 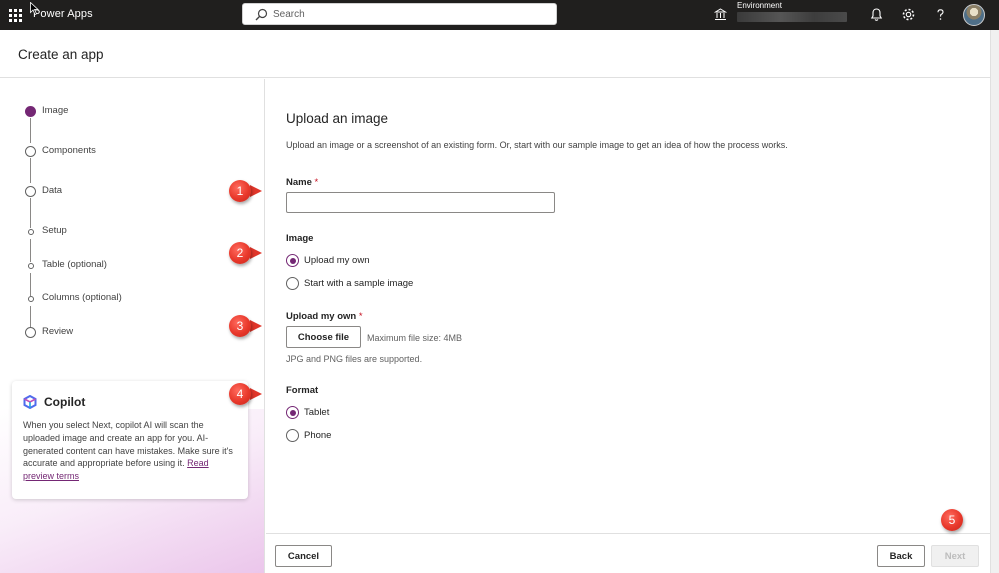 I want to click on format-label: Format, so click(x=302, y=390).